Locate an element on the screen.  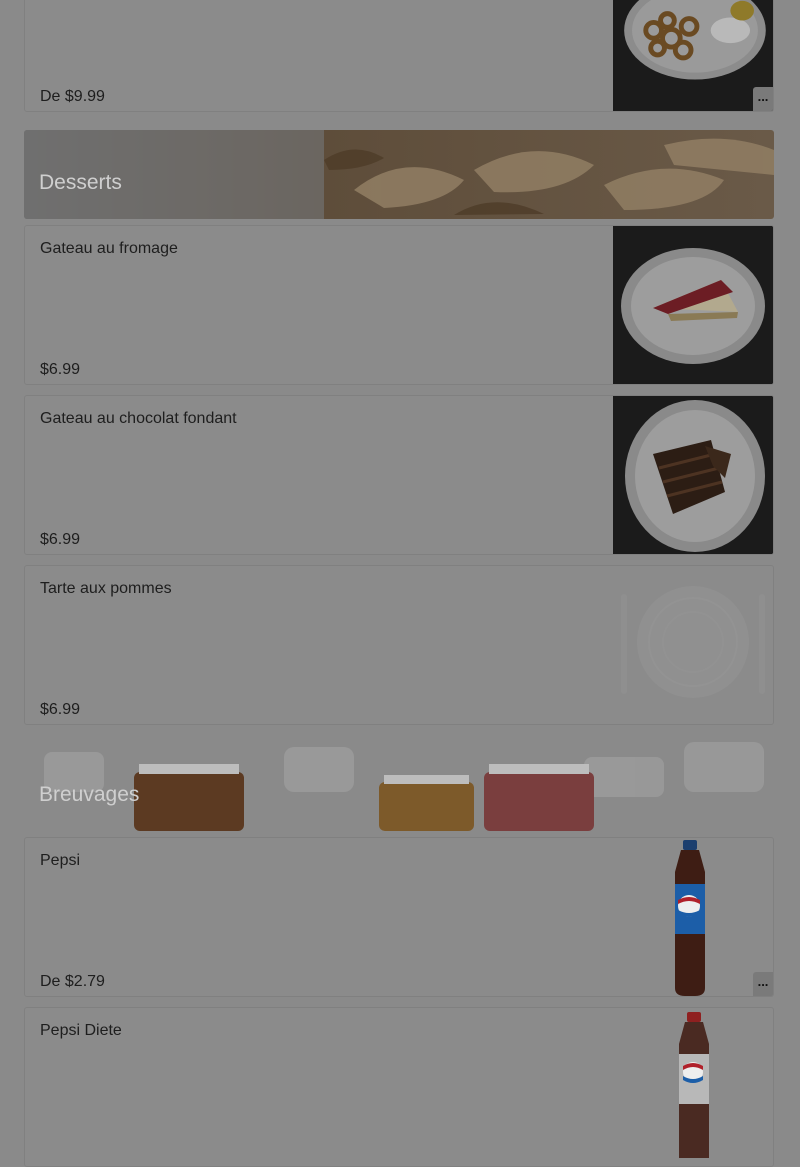
chocolate-cake-image is located at coordinates (693, 475).